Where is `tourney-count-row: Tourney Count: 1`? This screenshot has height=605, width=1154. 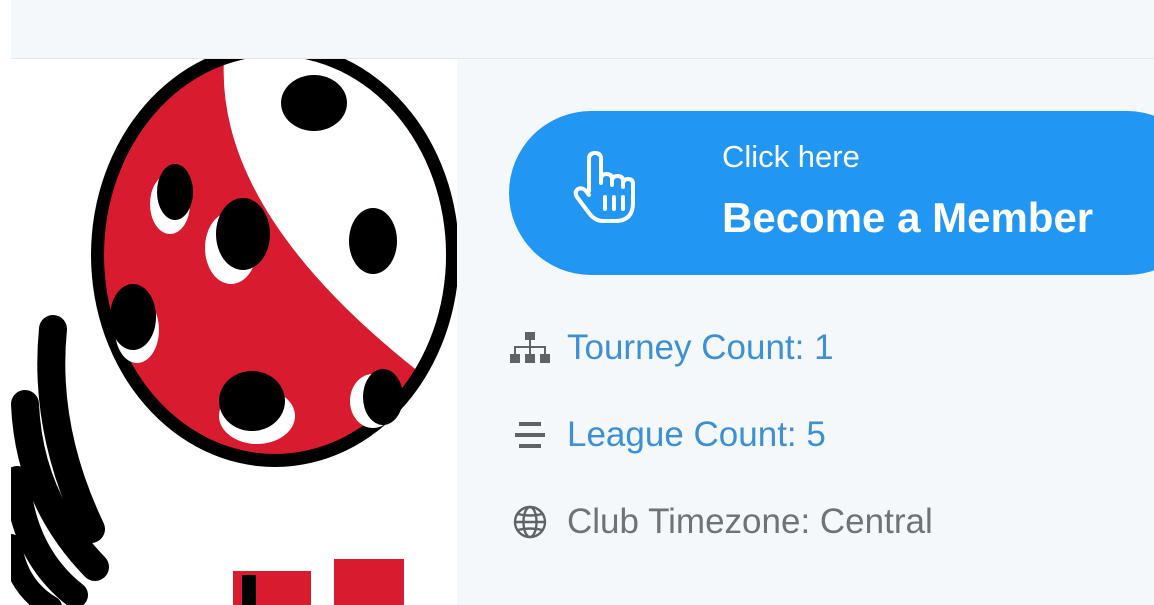
tourney-count-row: Tourney Count: 1 is located at coordinates (671, 348).